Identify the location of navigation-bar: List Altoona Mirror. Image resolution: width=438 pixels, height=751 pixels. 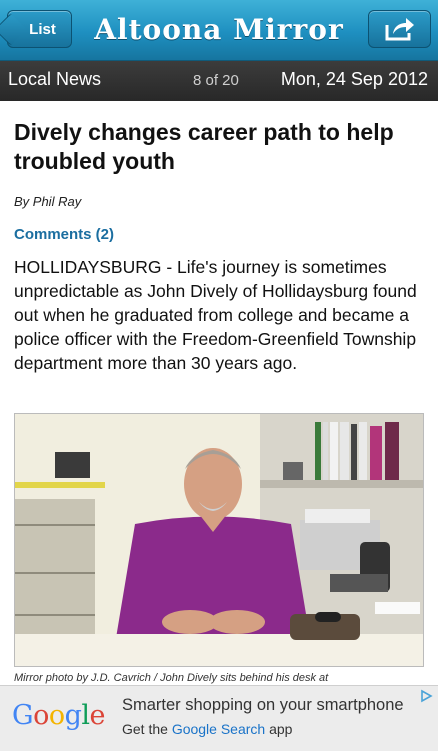
(219, 30).